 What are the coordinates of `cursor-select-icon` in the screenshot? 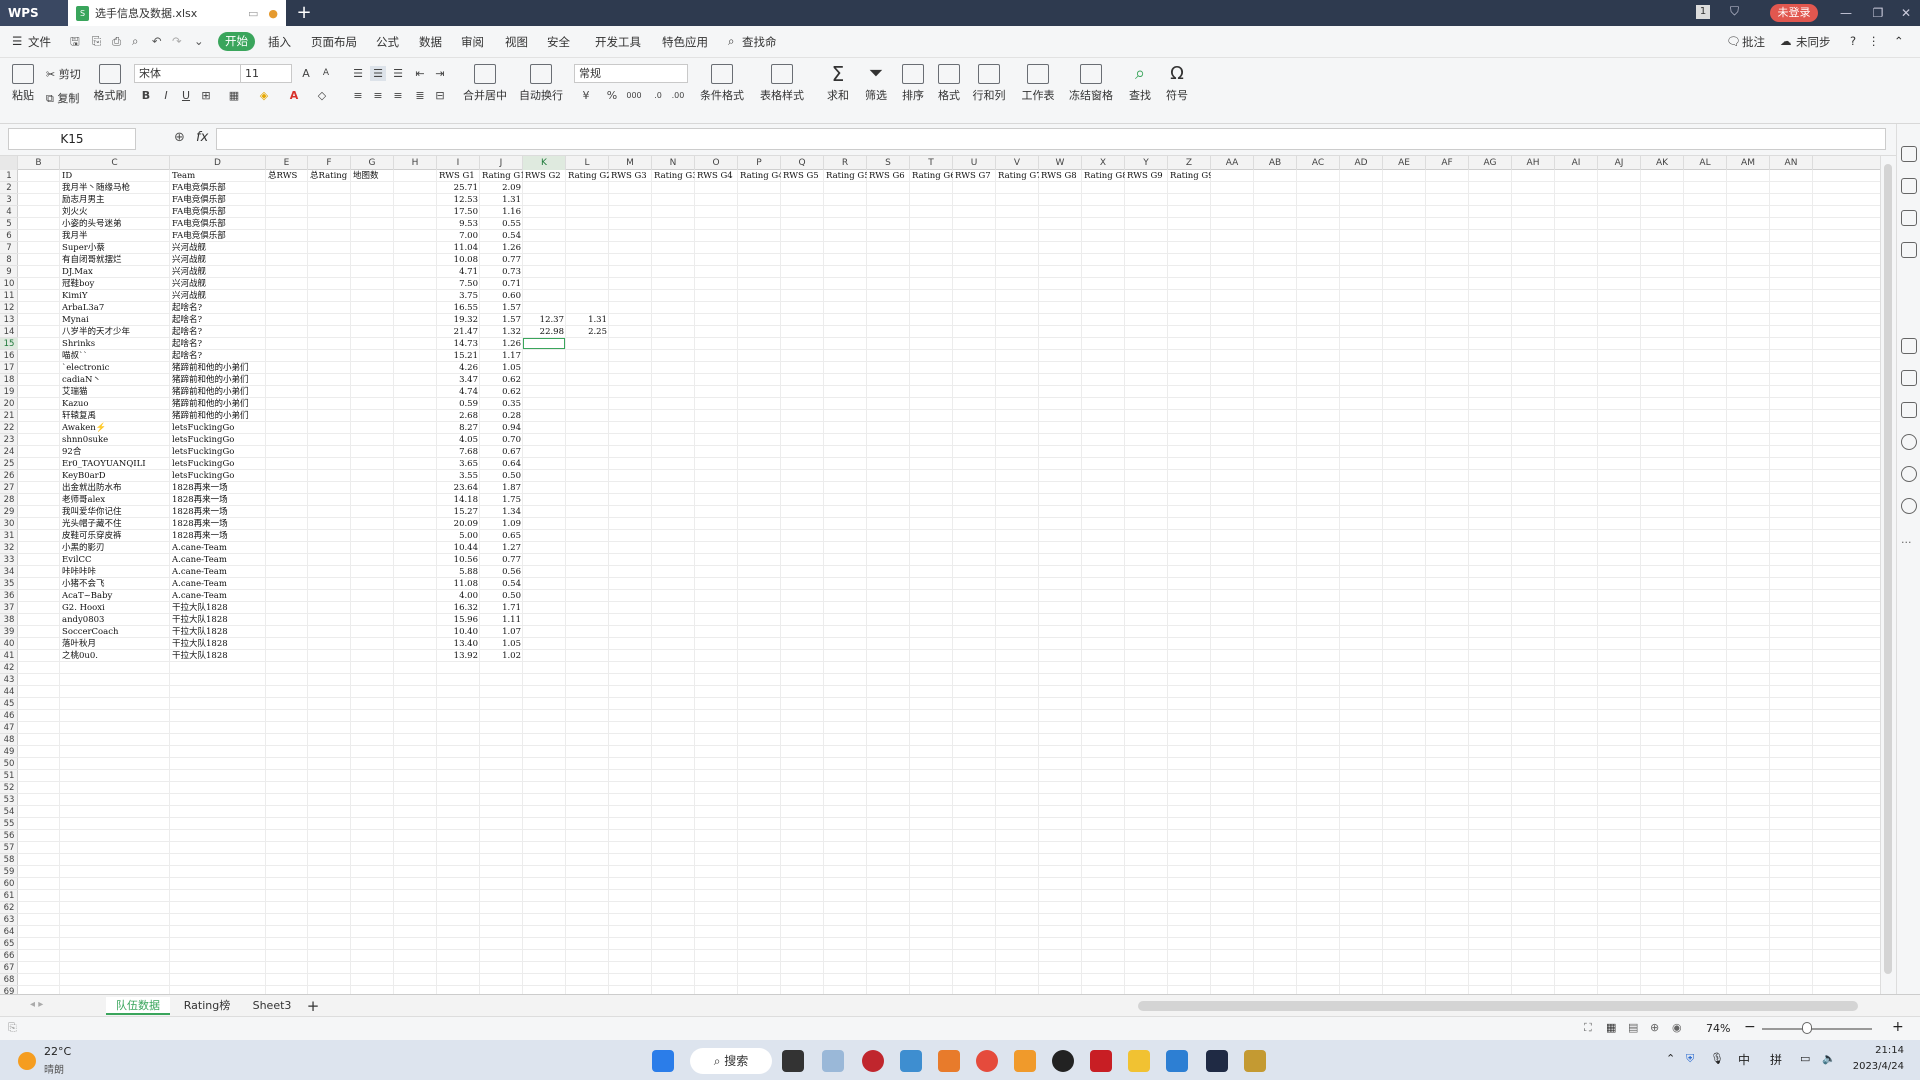 It's located at (1909, 154).